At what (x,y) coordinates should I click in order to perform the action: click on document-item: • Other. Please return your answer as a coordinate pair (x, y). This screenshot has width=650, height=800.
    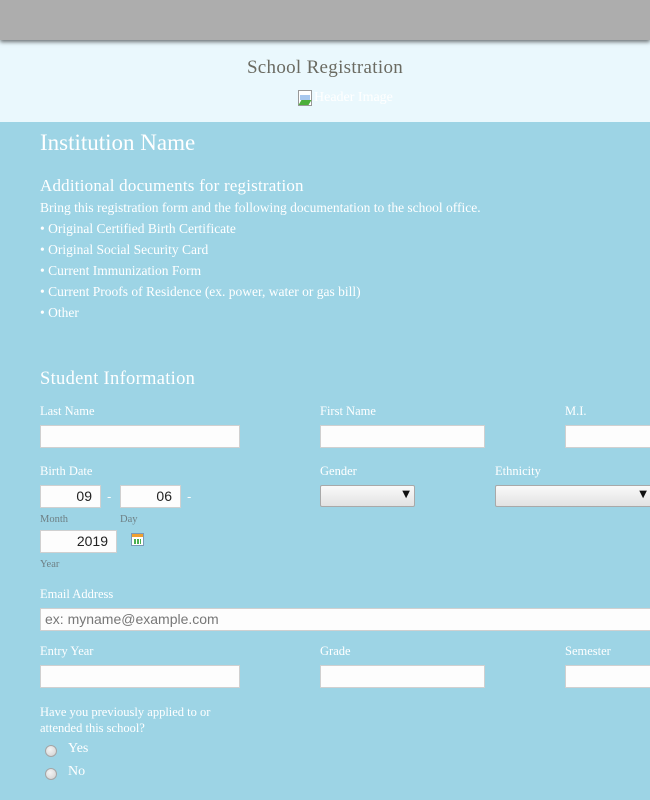
    Looking at the image, I should click on (59, 312).